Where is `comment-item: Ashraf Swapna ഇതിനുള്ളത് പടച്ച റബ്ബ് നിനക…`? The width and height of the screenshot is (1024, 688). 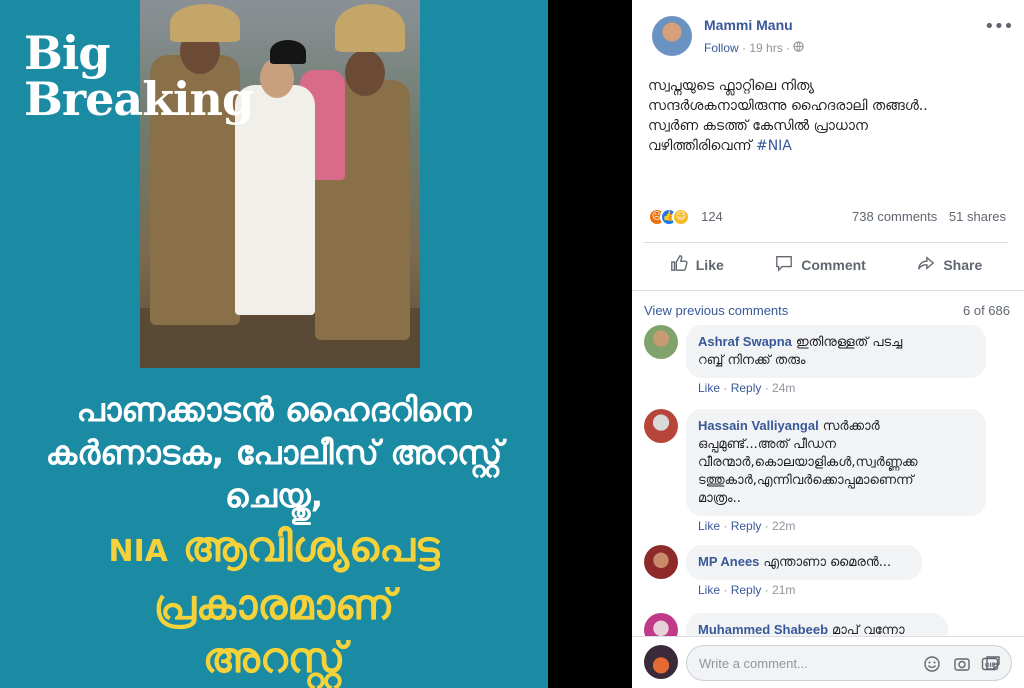
comment-item: Ashraf Swapna ഇതിനുള്ളത് പടച്ച റബ്ബ് നിനക… is located at coordinates (829, 360).